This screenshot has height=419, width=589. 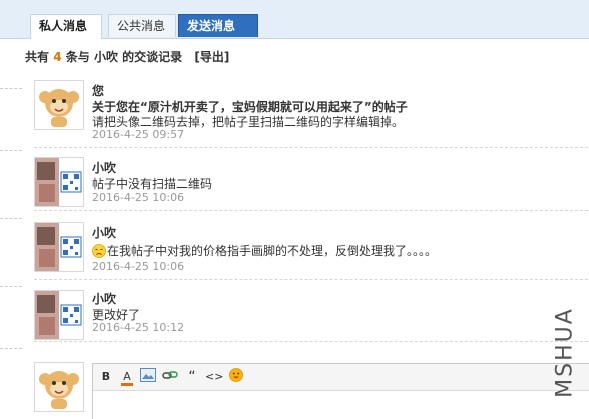 I want to click on sad-face-icon, so click(x=99, y=252).